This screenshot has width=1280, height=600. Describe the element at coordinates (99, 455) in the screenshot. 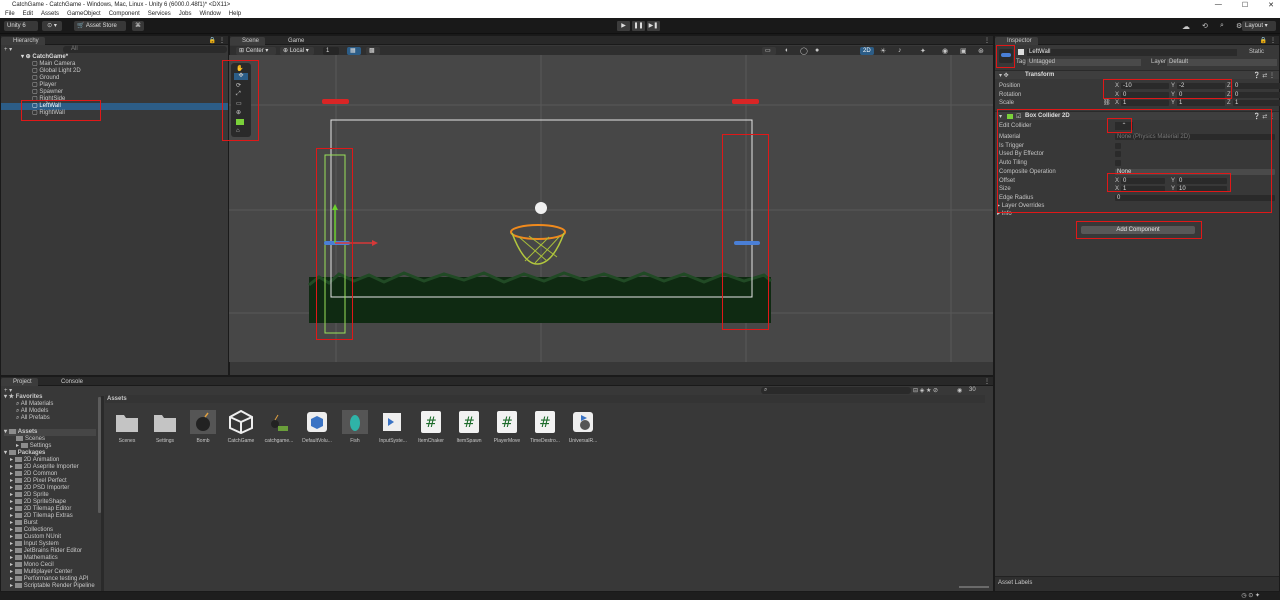

I see `tree-scrollbar` at that location.